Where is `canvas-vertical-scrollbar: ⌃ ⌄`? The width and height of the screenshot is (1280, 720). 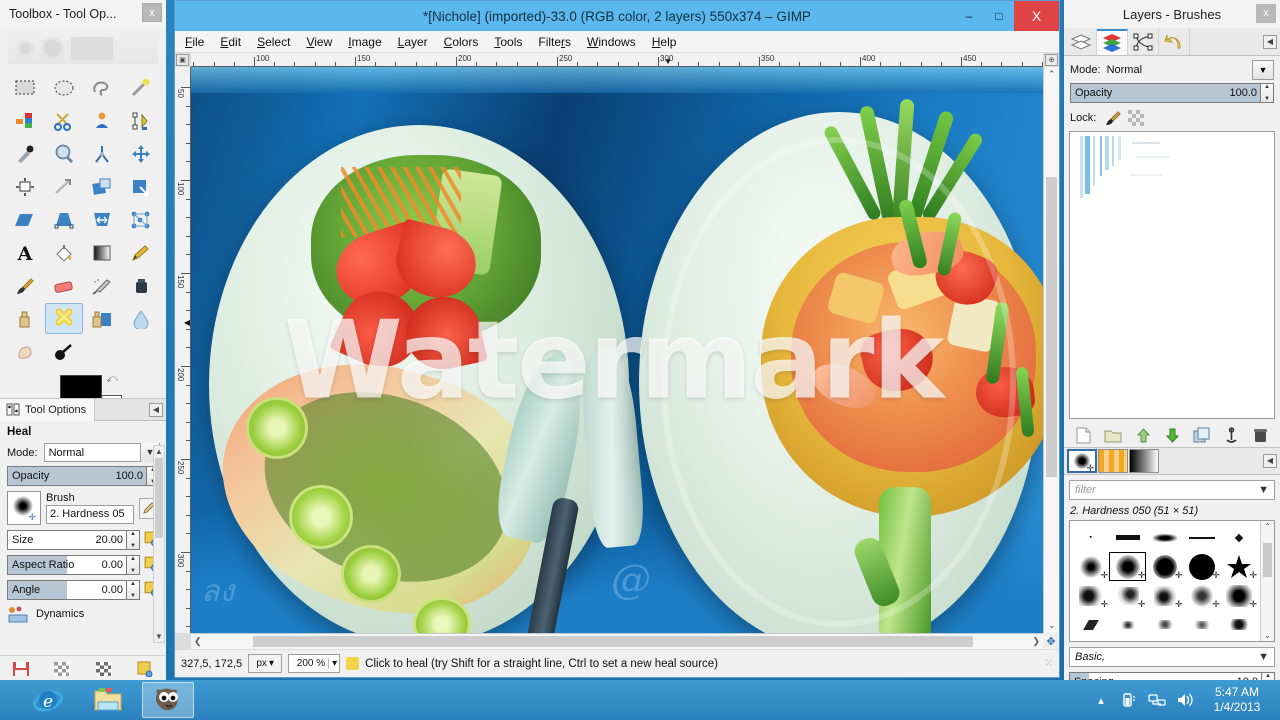 canvas-vertical-scrollbar: ⌃ ⌄ is located at coordinates (1051, 350).